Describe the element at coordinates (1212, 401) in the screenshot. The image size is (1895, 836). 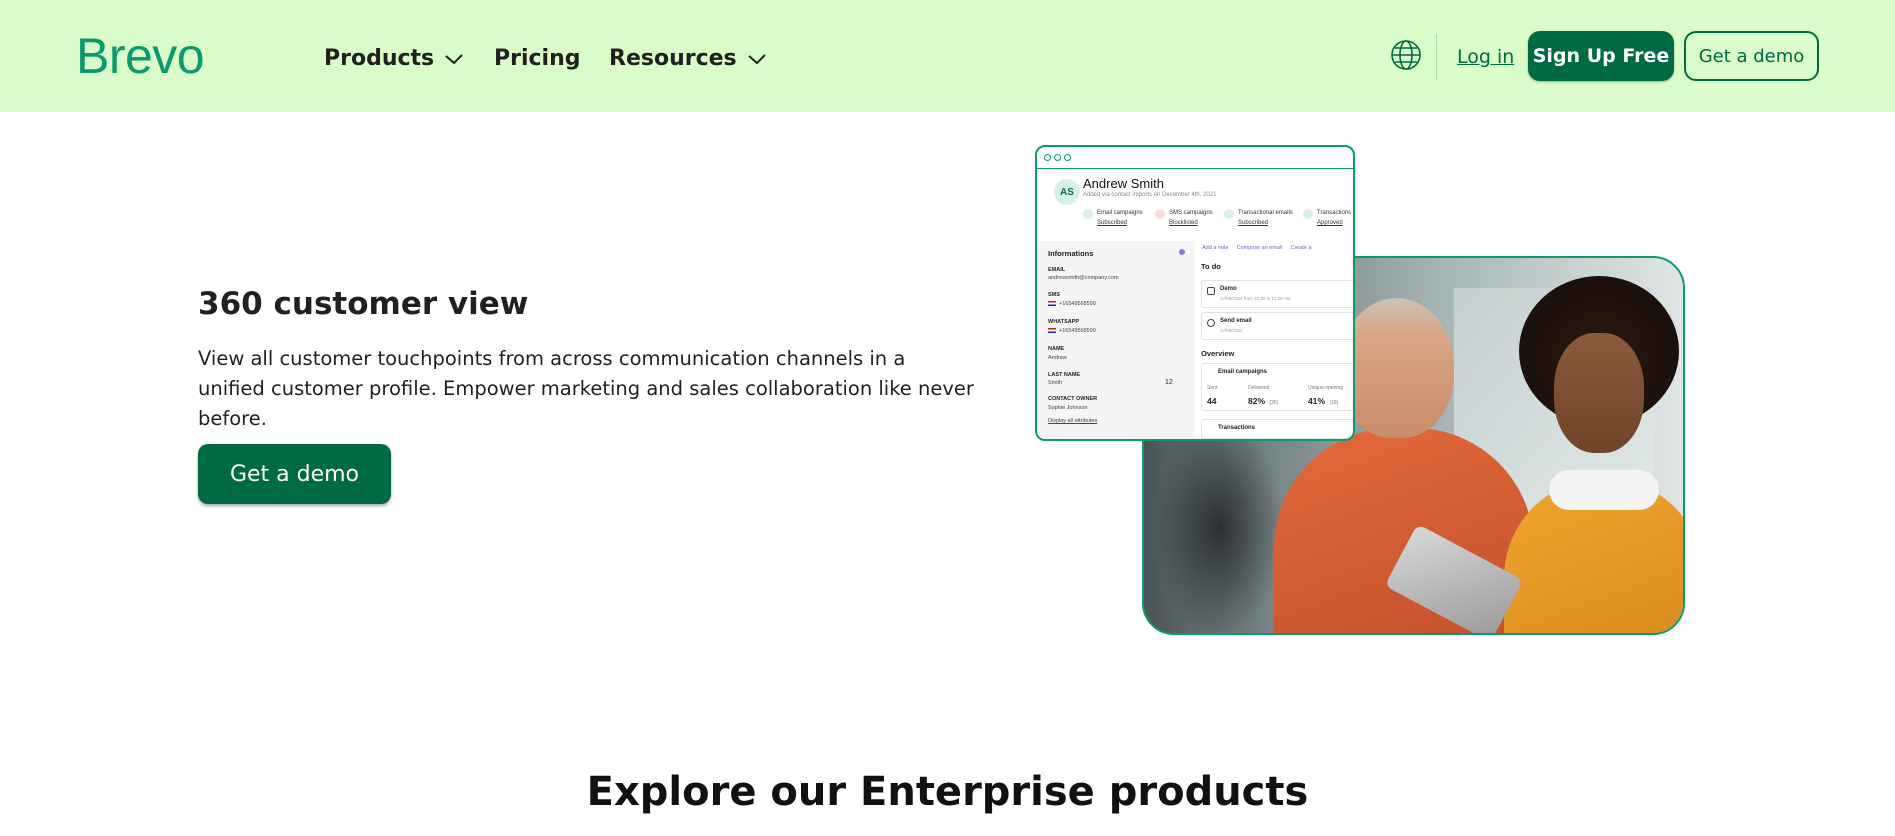
I see `stat-value: 44` at that location.